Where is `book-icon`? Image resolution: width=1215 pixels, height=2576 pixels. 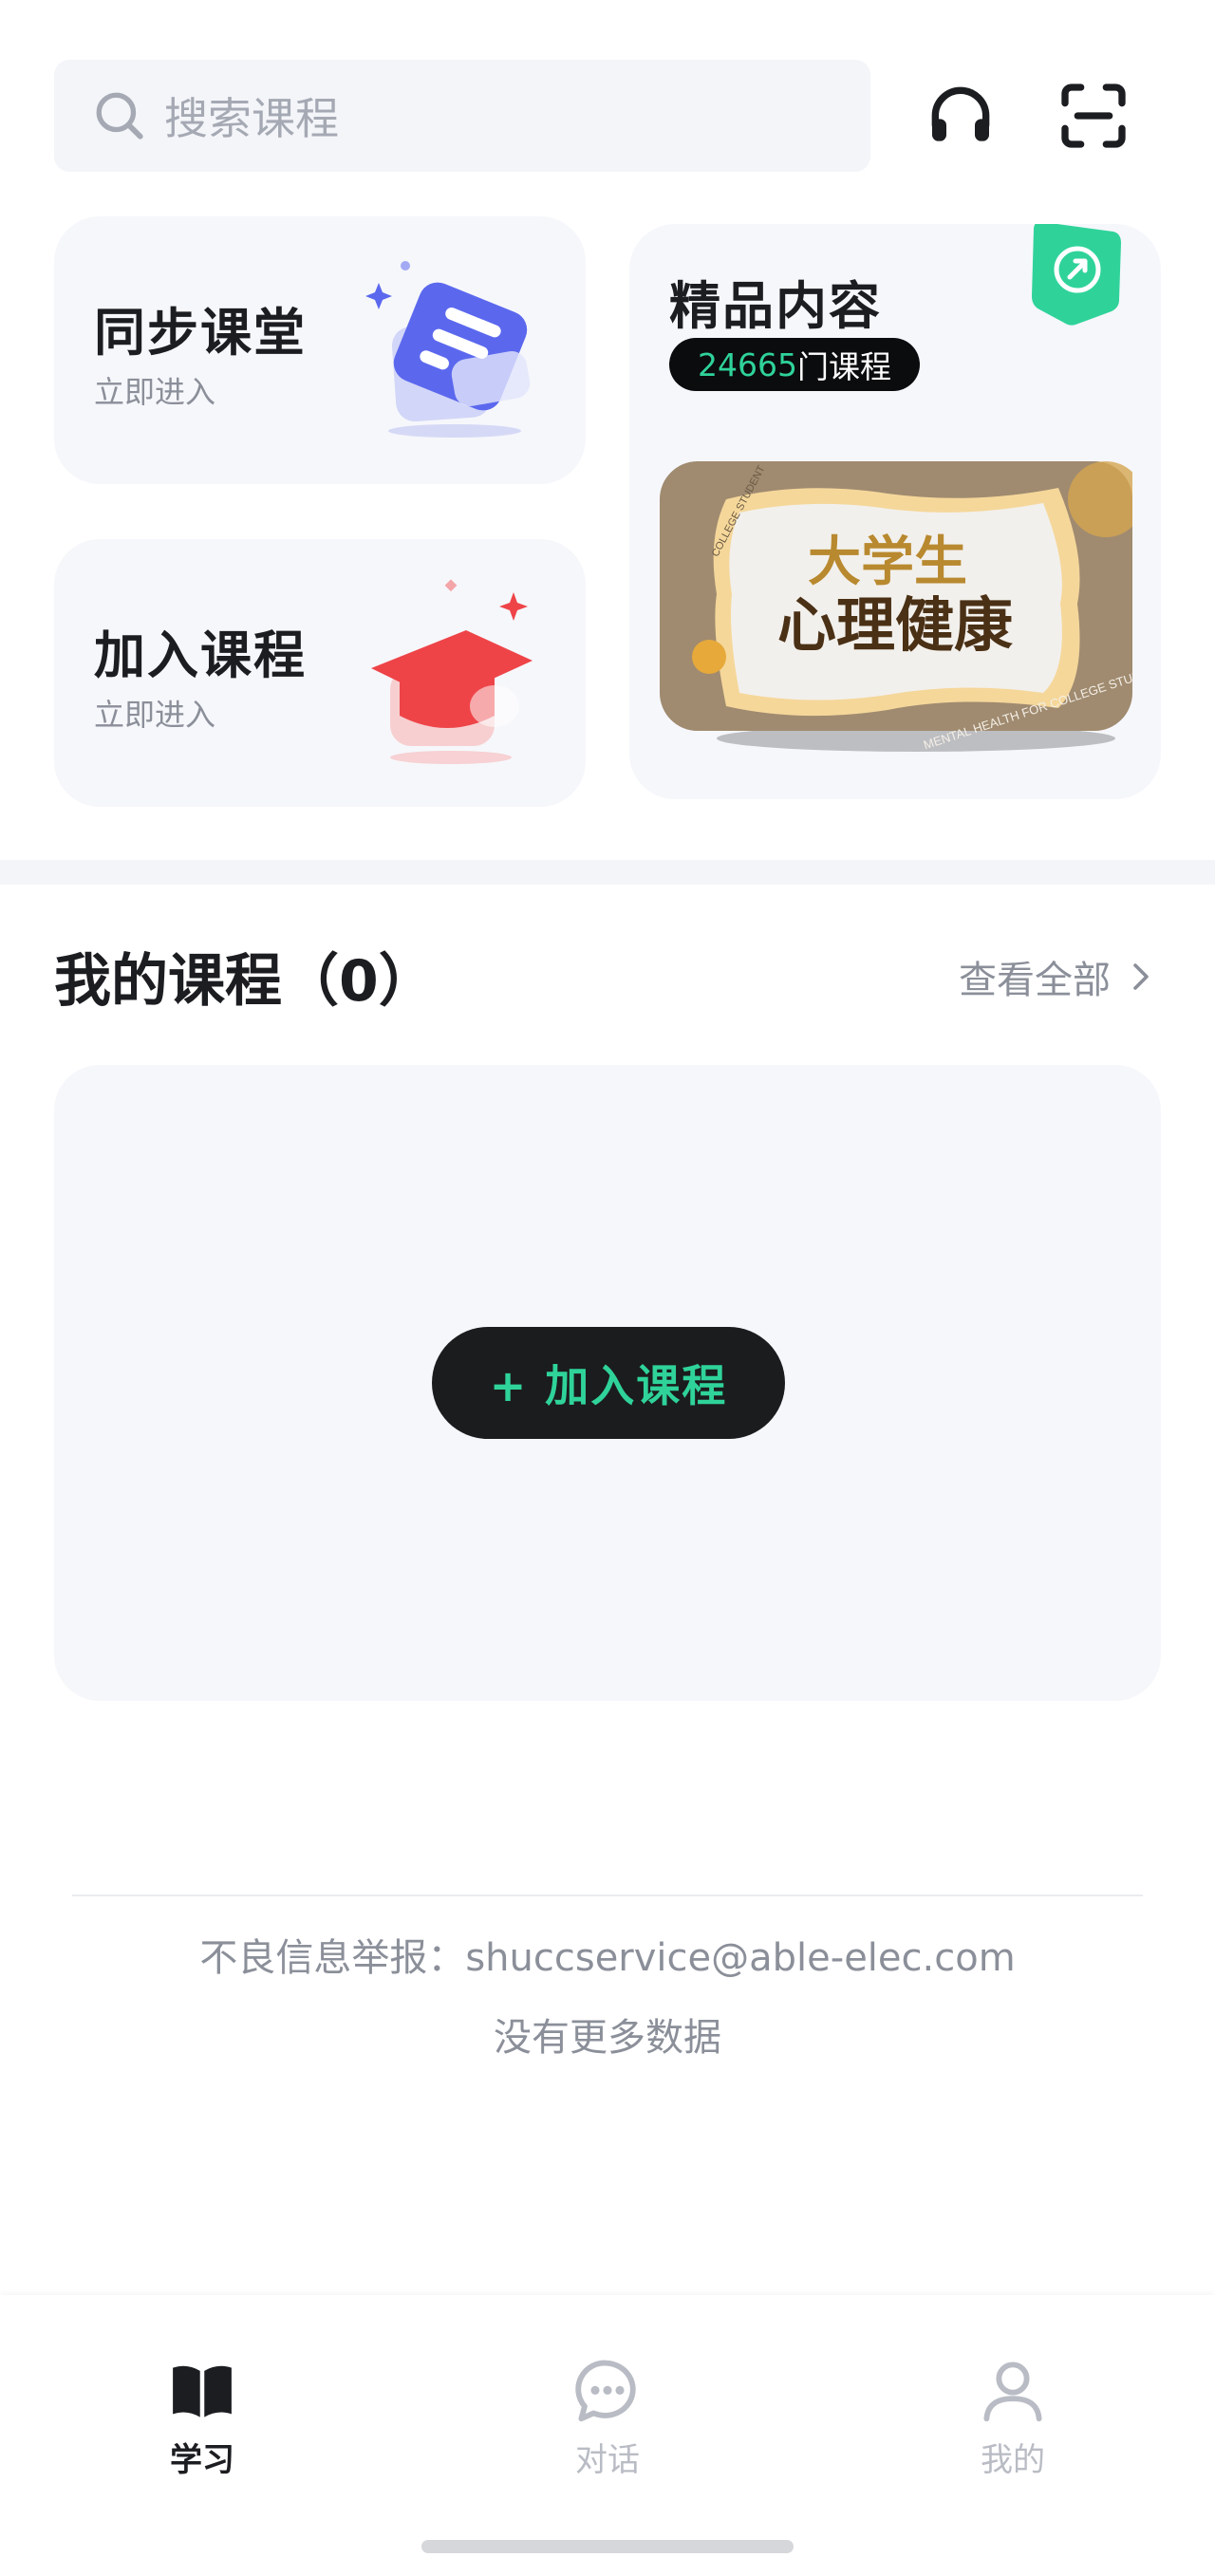
book-icon is located at coordinates (202, 2391).